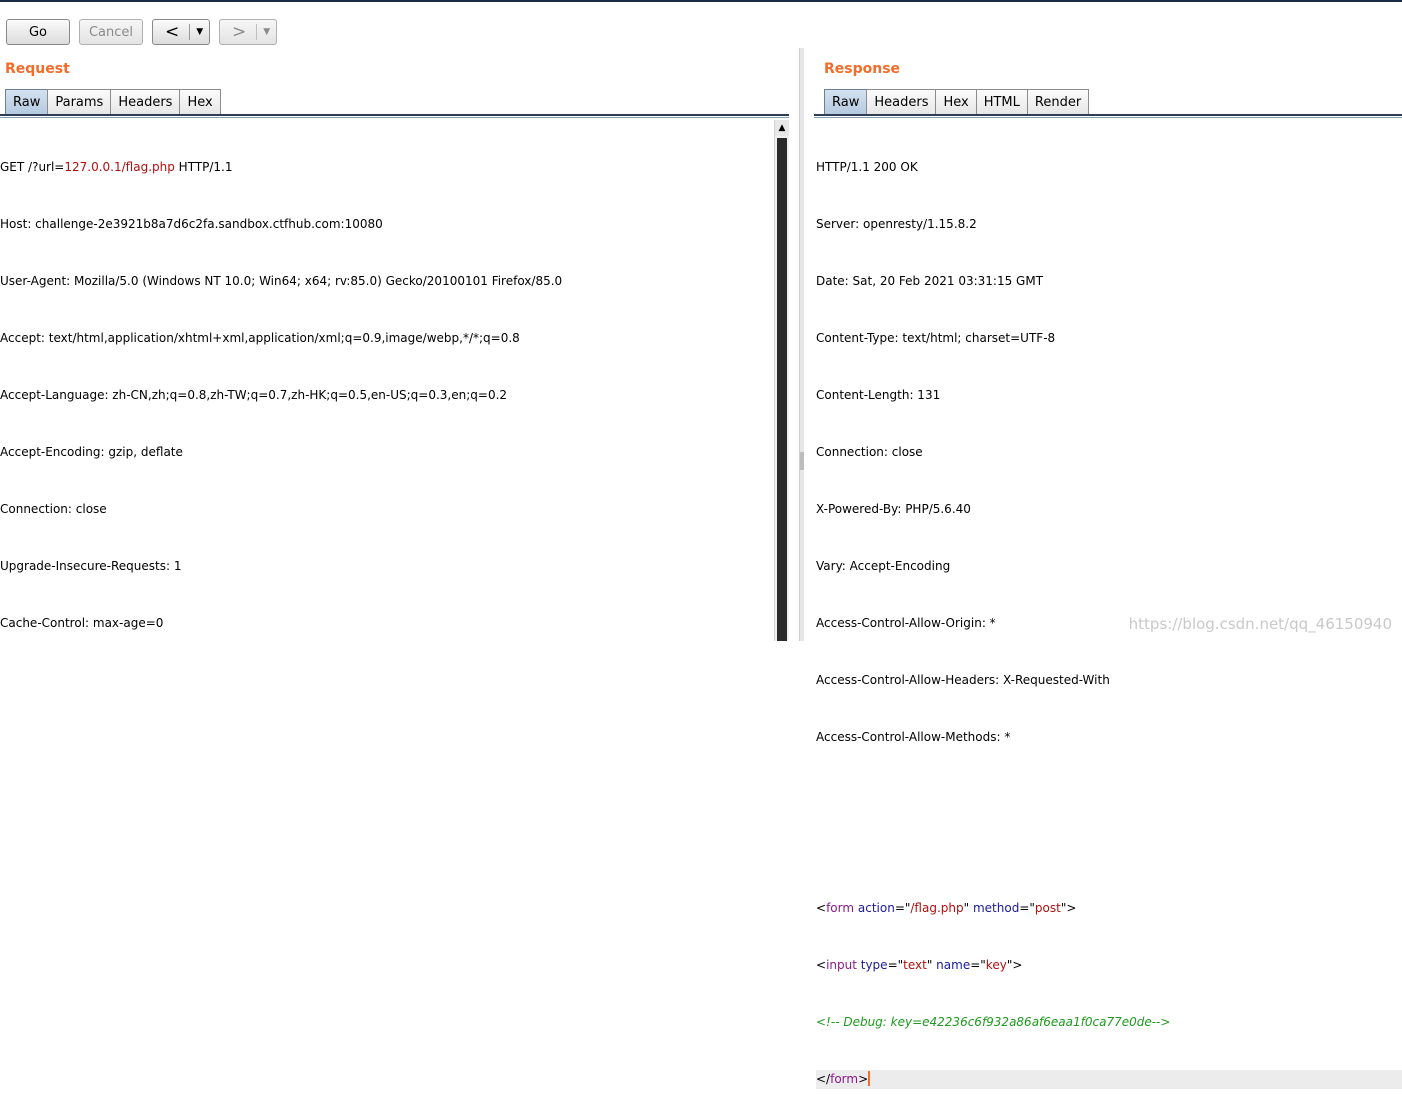 This screenshot has width=1402, height=1108. Describe the element at coordinates (994, 908) in the screenshot. I see `attr-name: method` at that location.